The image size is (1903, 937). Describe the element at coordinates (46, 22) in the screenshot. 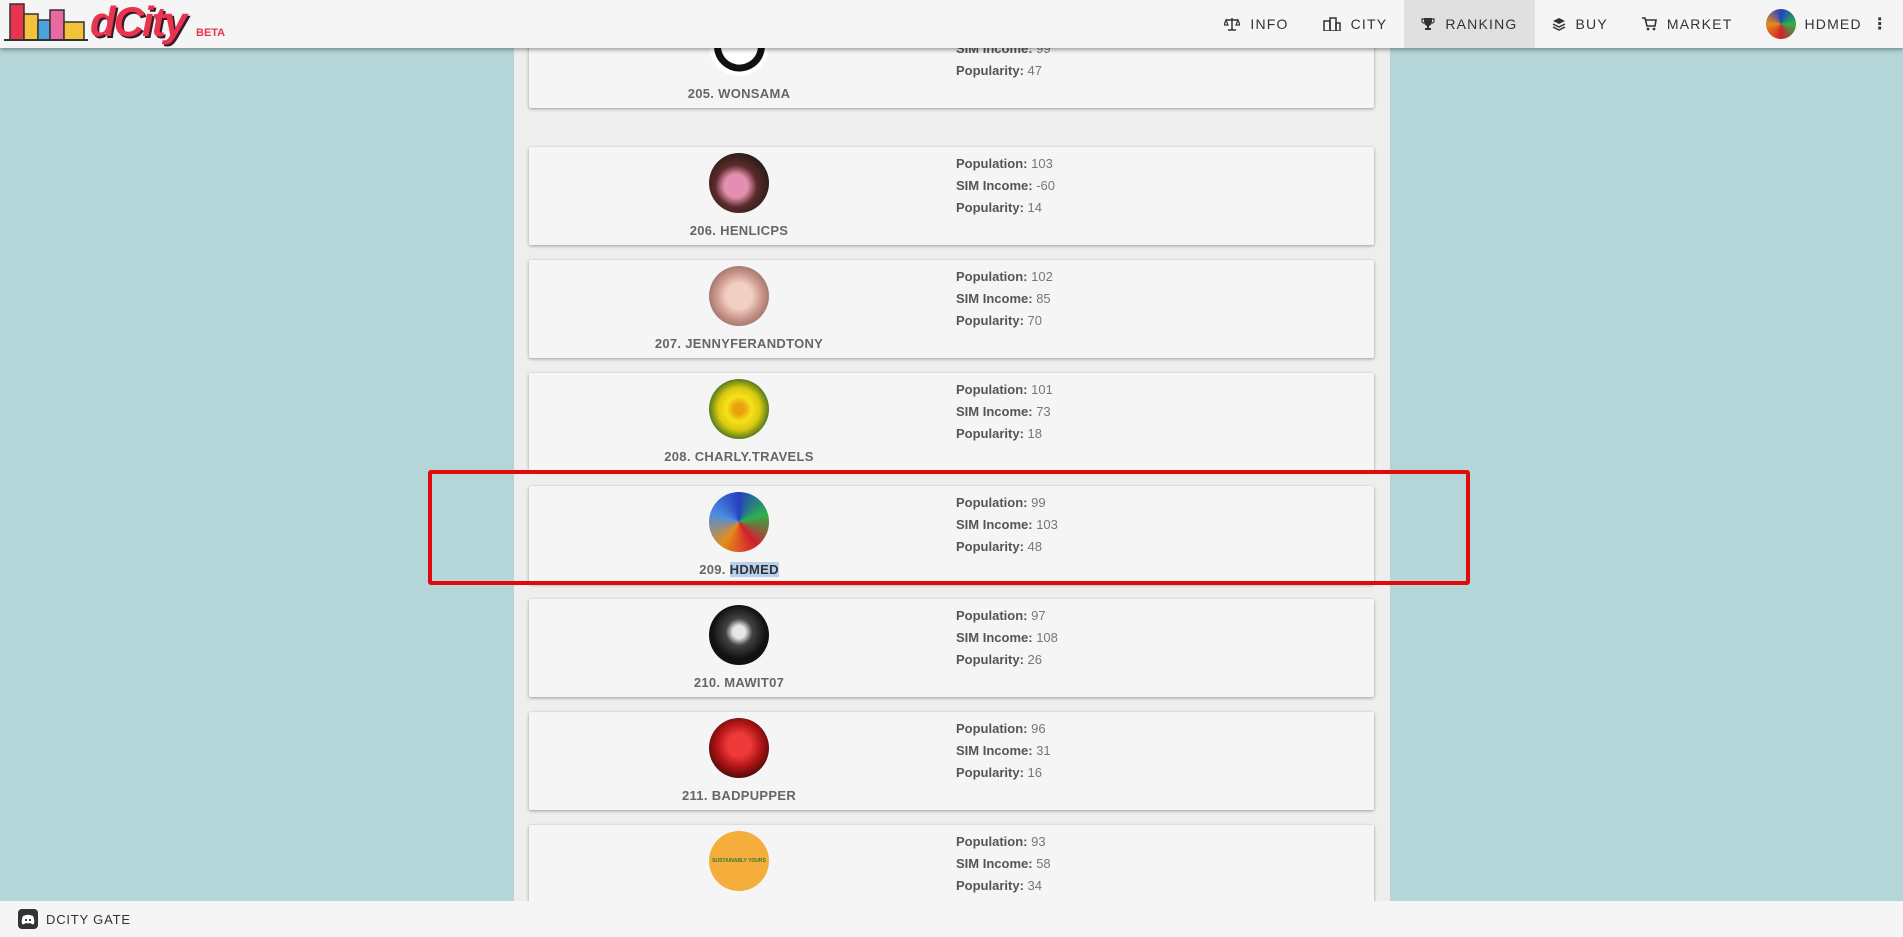

I see `city-buildings-icon` at that location.